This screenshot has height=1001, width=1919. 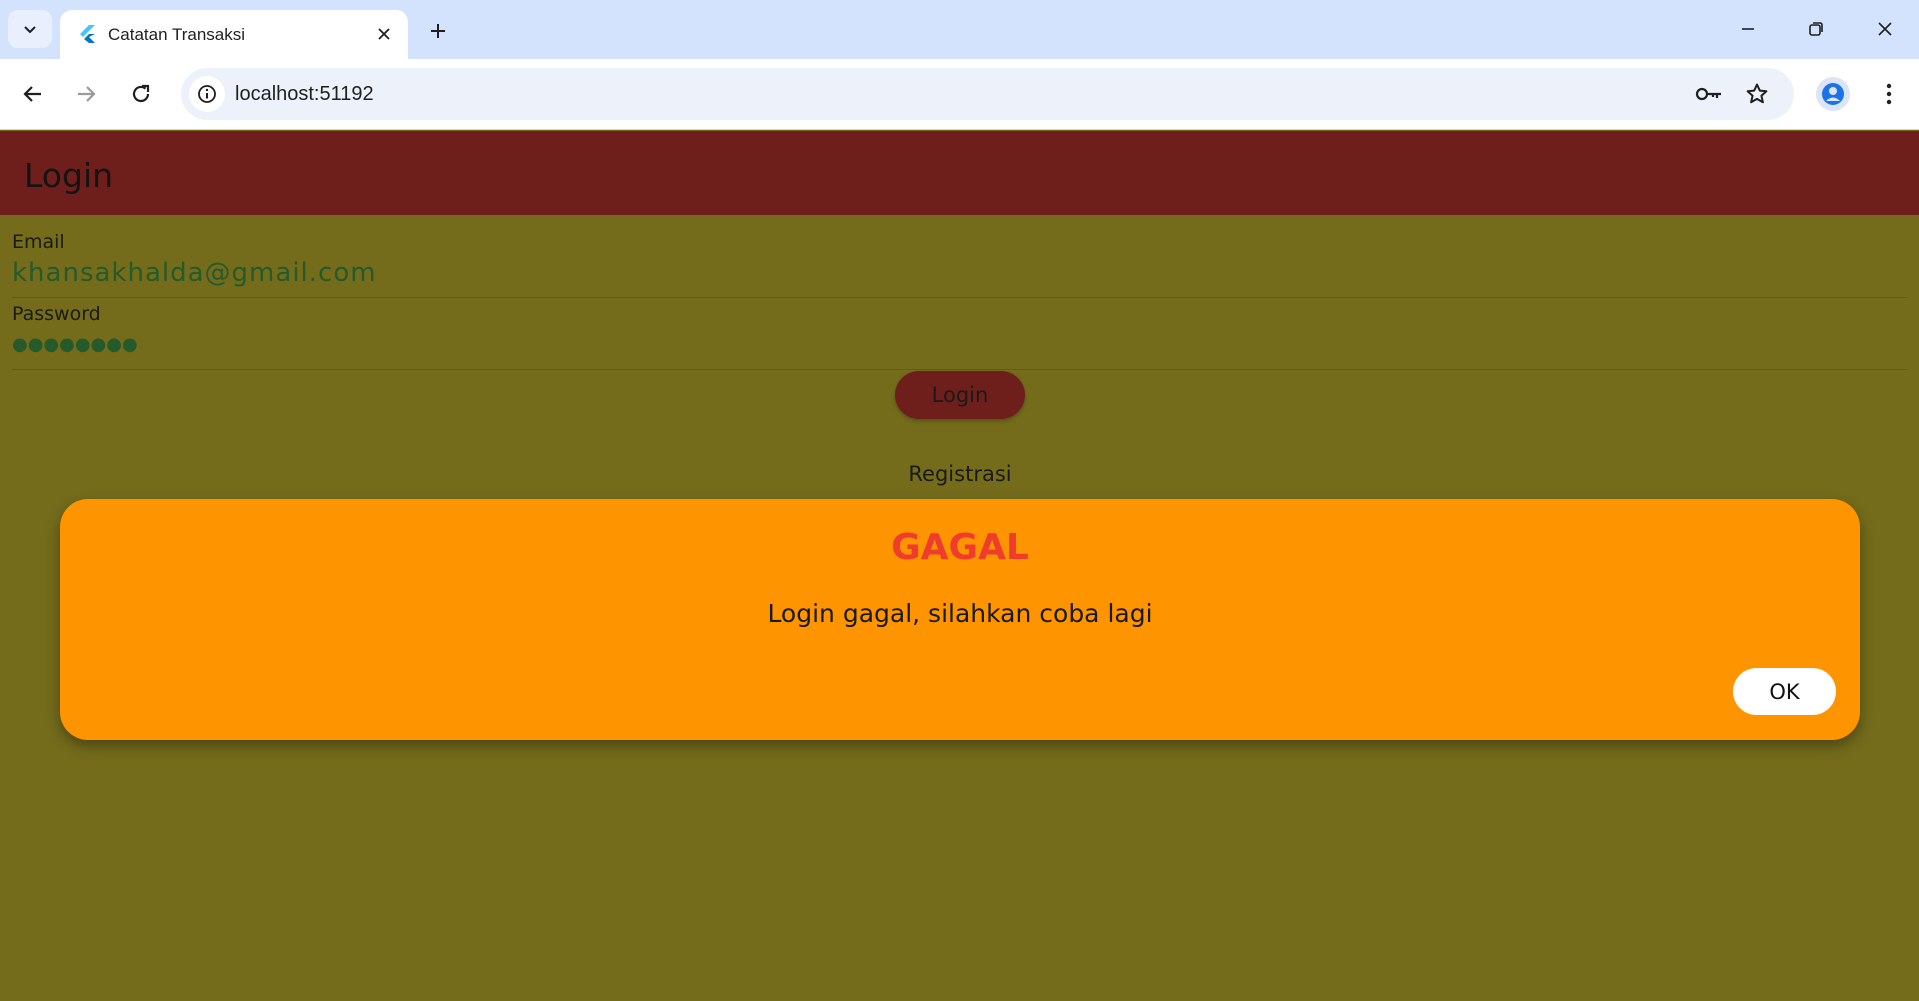 I want to click on restore-button, so click(x=1816, y=29).